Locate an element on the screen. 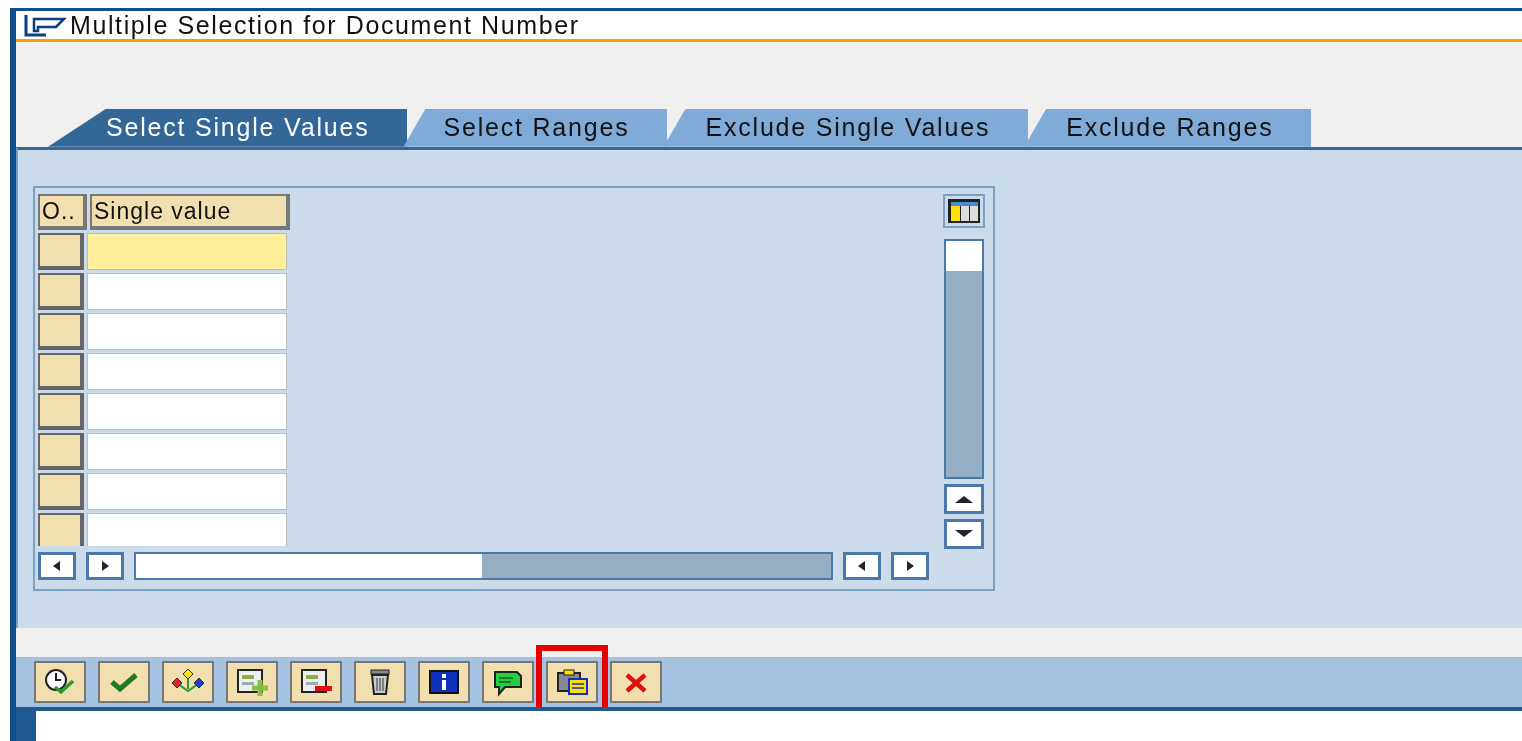  column-header: O.. is located at coordinates (62, 211).